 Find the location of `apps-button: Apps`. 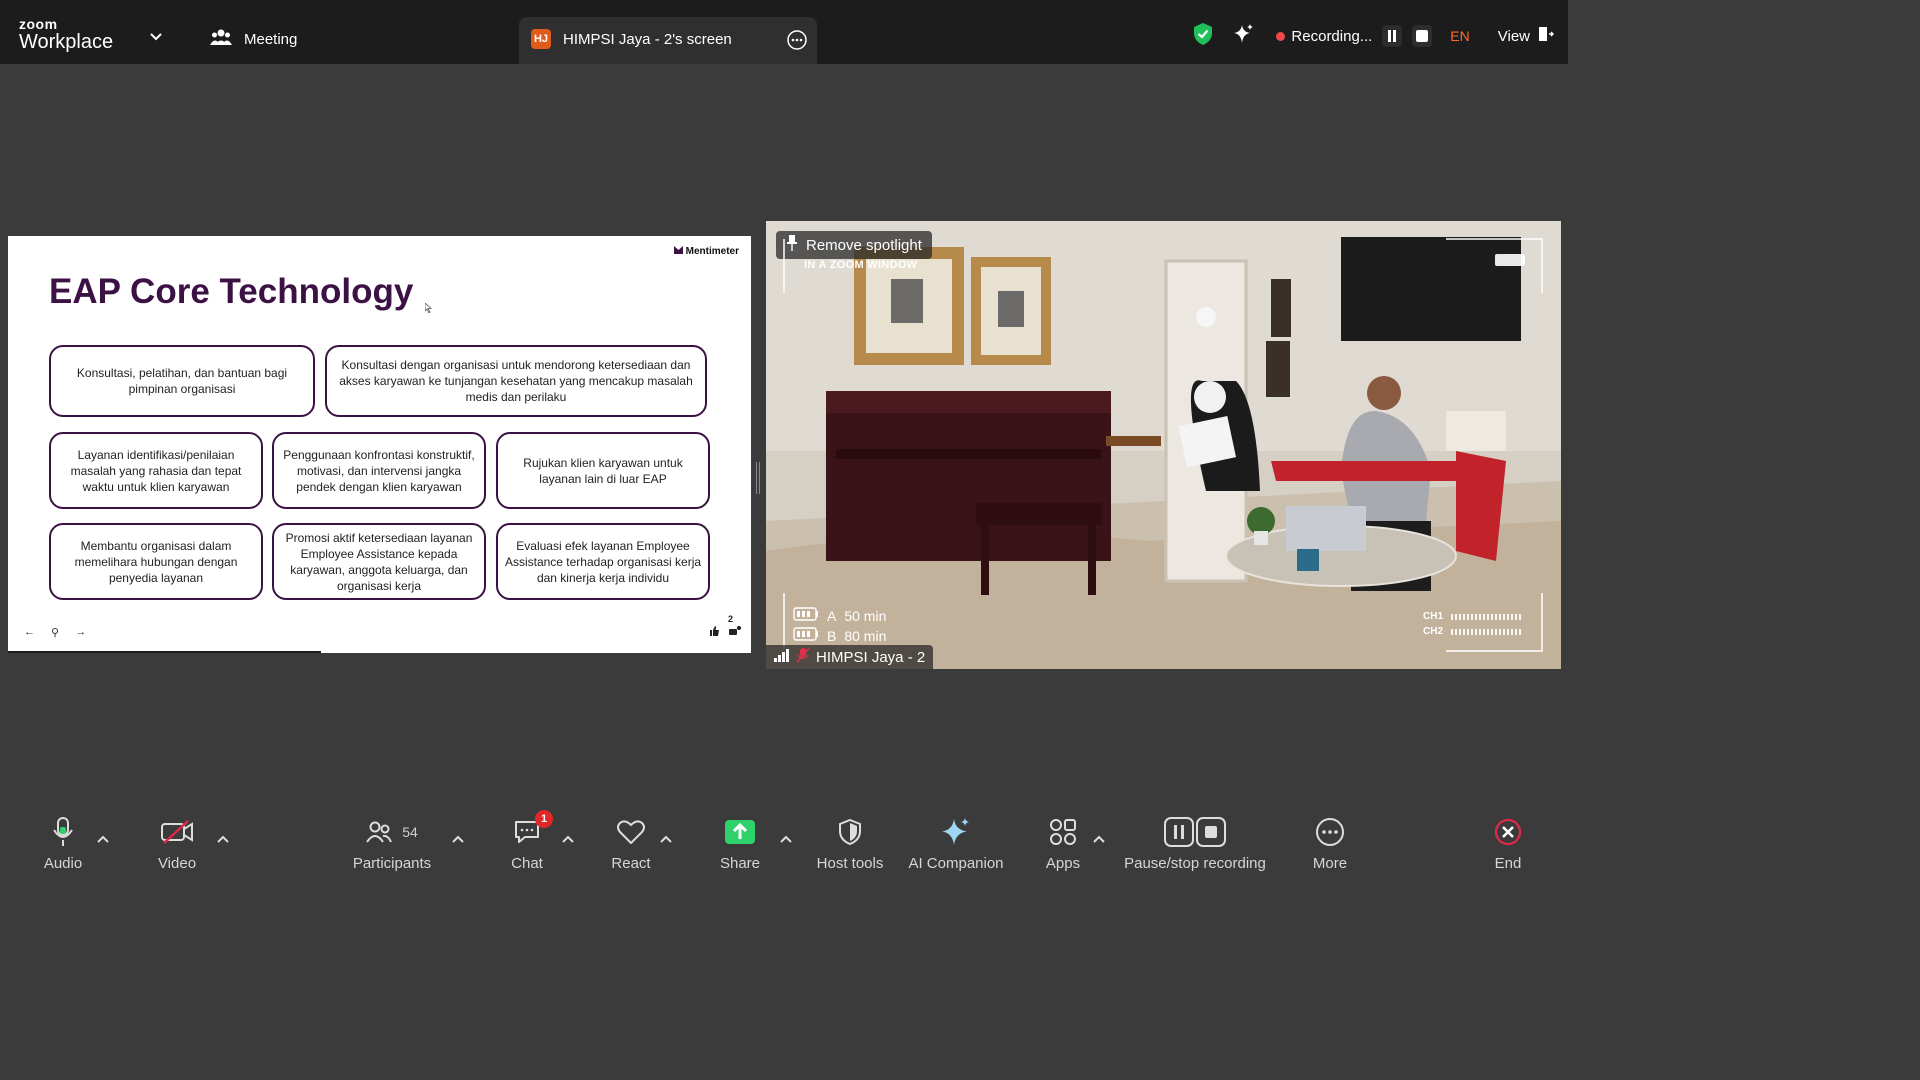

apps-button: Apps is located at coordinates (1063, 842).